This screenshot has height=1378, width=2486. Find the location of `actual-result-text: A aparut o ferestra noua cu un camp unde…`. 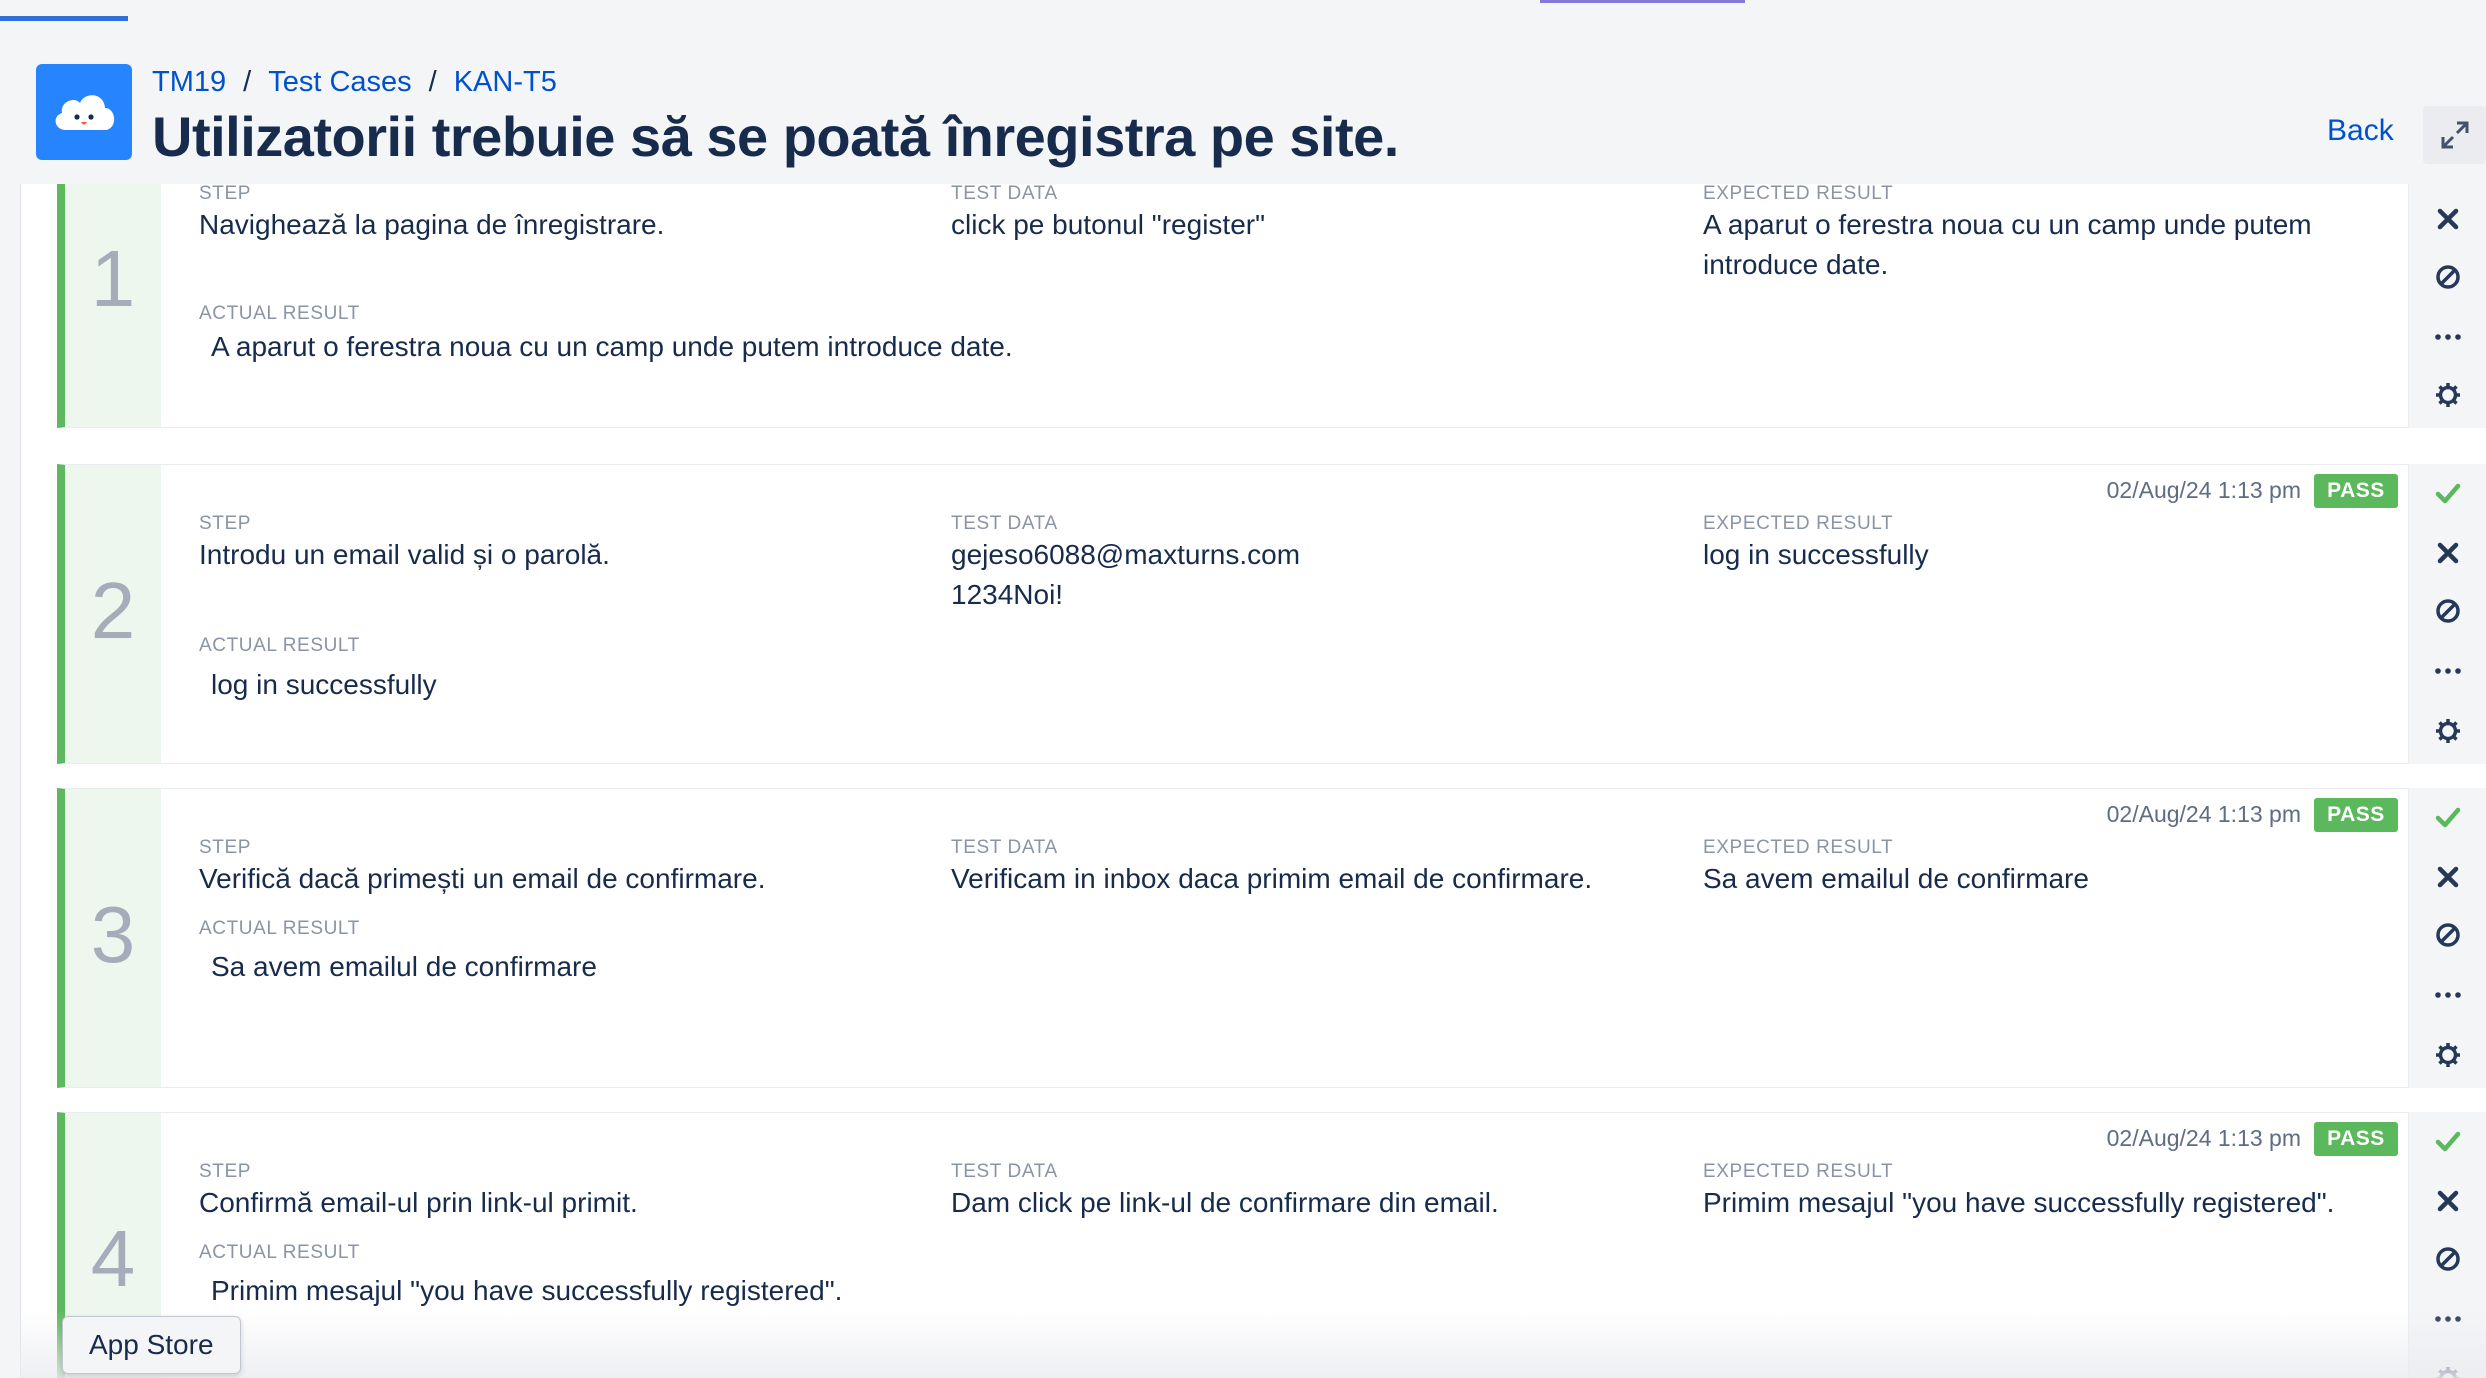

actual-result-text: A aparut o ferestra noua cu un camp unde… is located at coordinates (612, 346).